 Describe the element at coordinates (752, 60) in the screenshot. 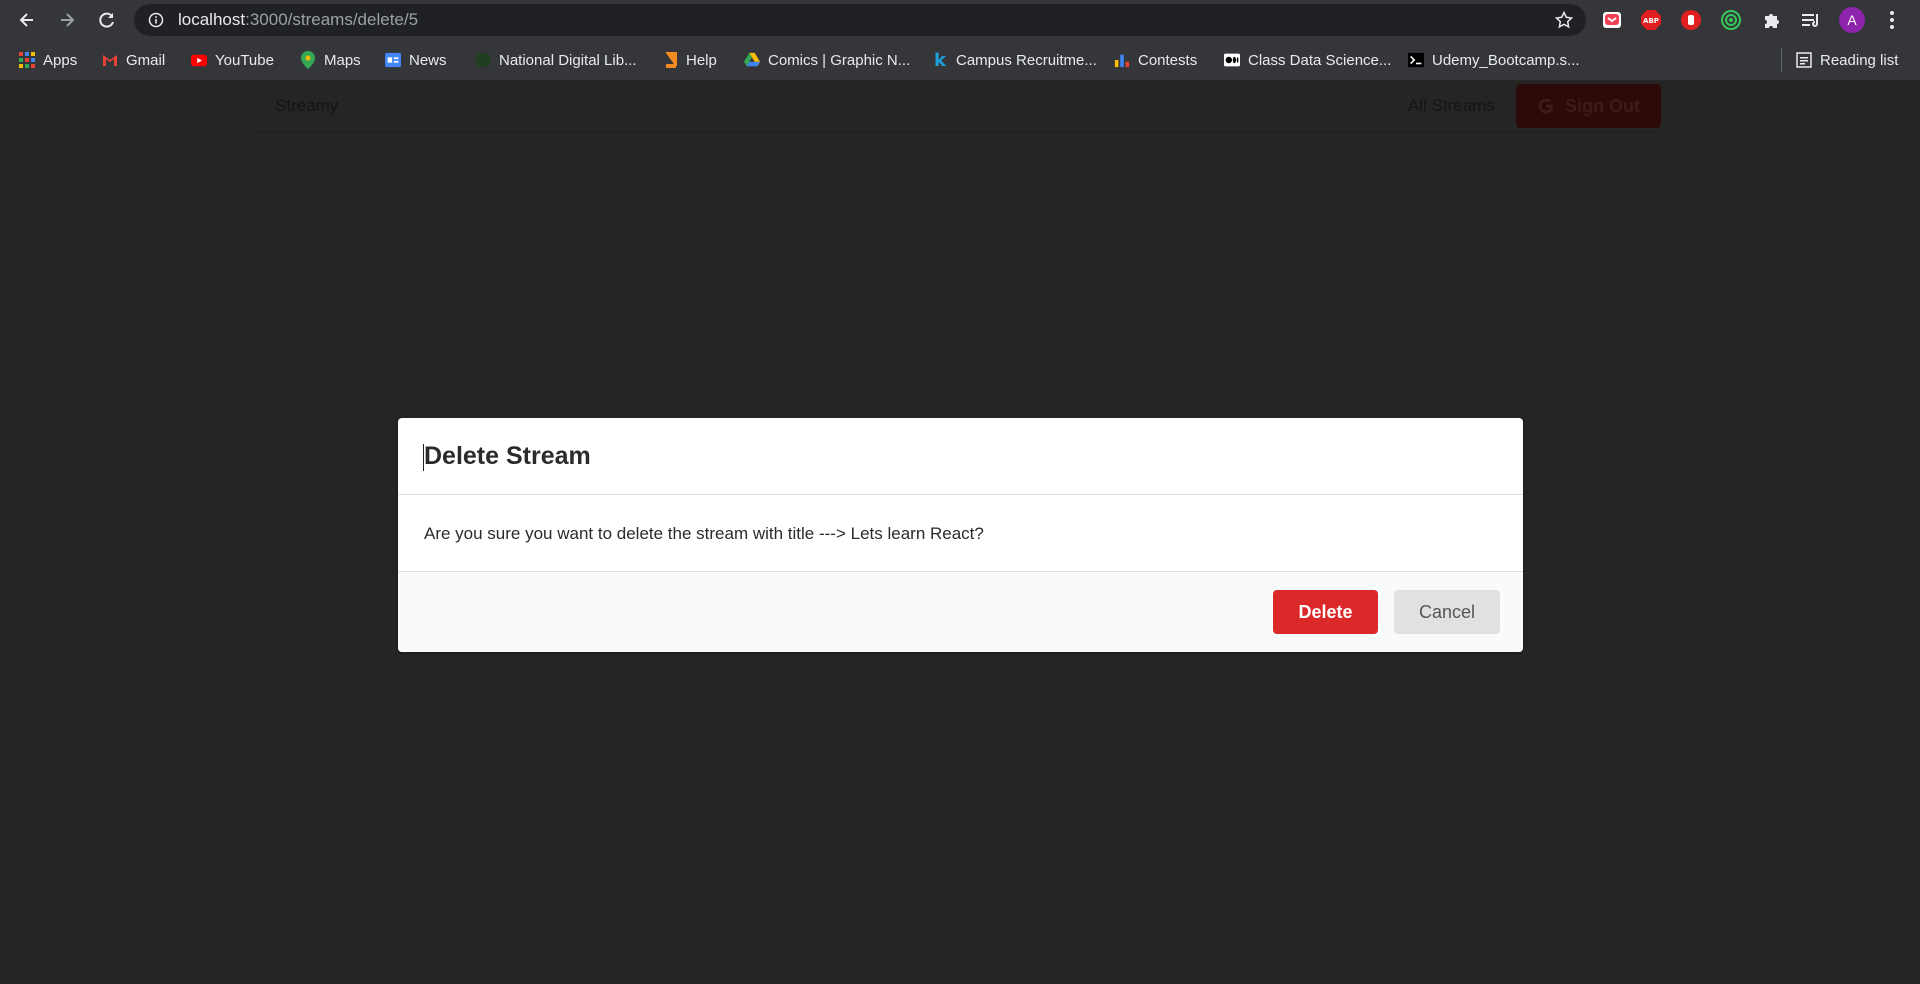

I see `drive-icon` at that location.